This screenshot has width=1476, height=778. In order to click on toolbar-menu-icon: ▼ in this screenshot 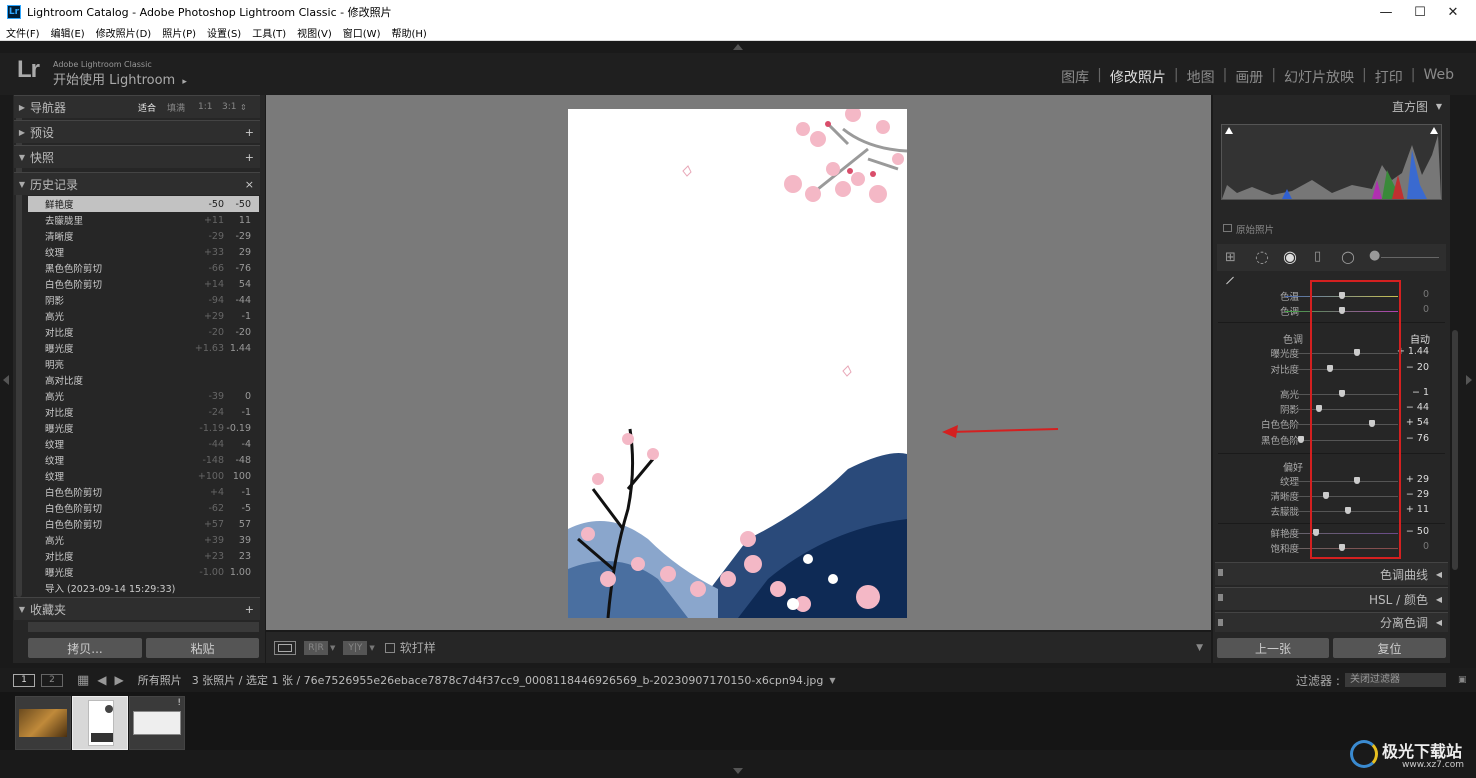, I will do `click(1199, 648)`.